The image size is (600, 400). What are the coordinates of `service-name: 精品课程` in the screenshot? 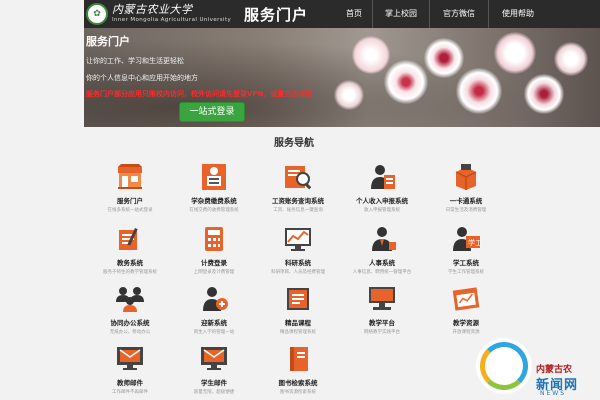 It's located at (298, 323).